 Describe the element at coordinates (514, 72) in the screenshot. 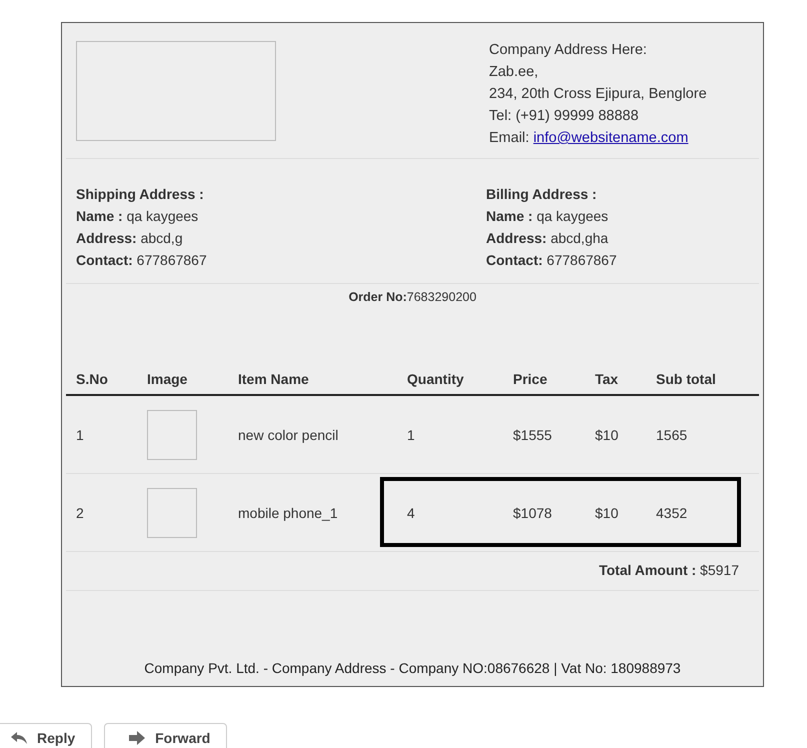

I see `company-name: Zab.ee,` at that location.